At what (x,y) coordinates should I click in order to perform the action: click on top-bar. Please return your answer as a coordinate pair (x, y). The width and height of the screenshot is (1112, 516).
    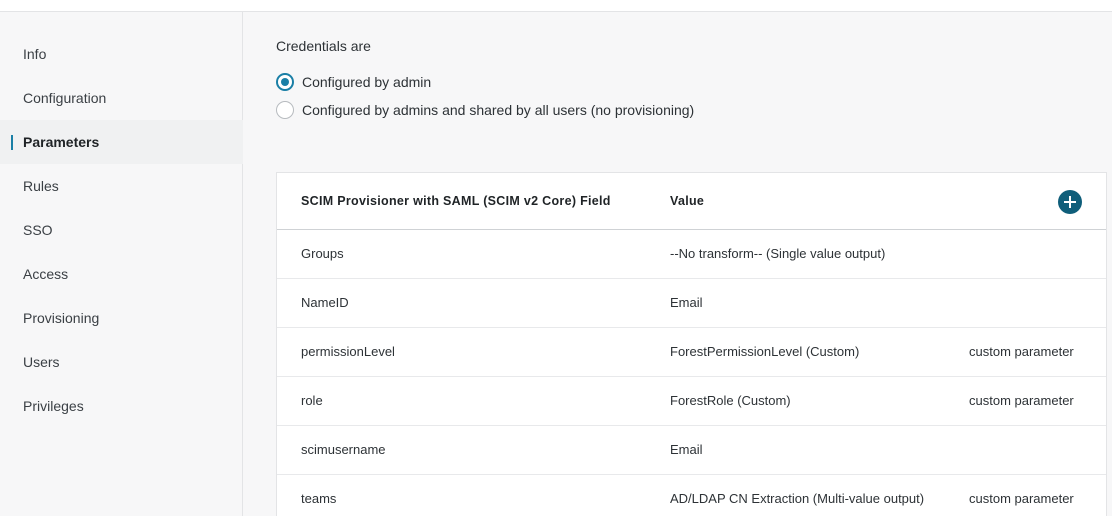
    Looking at the image, I should click on (556, 6).